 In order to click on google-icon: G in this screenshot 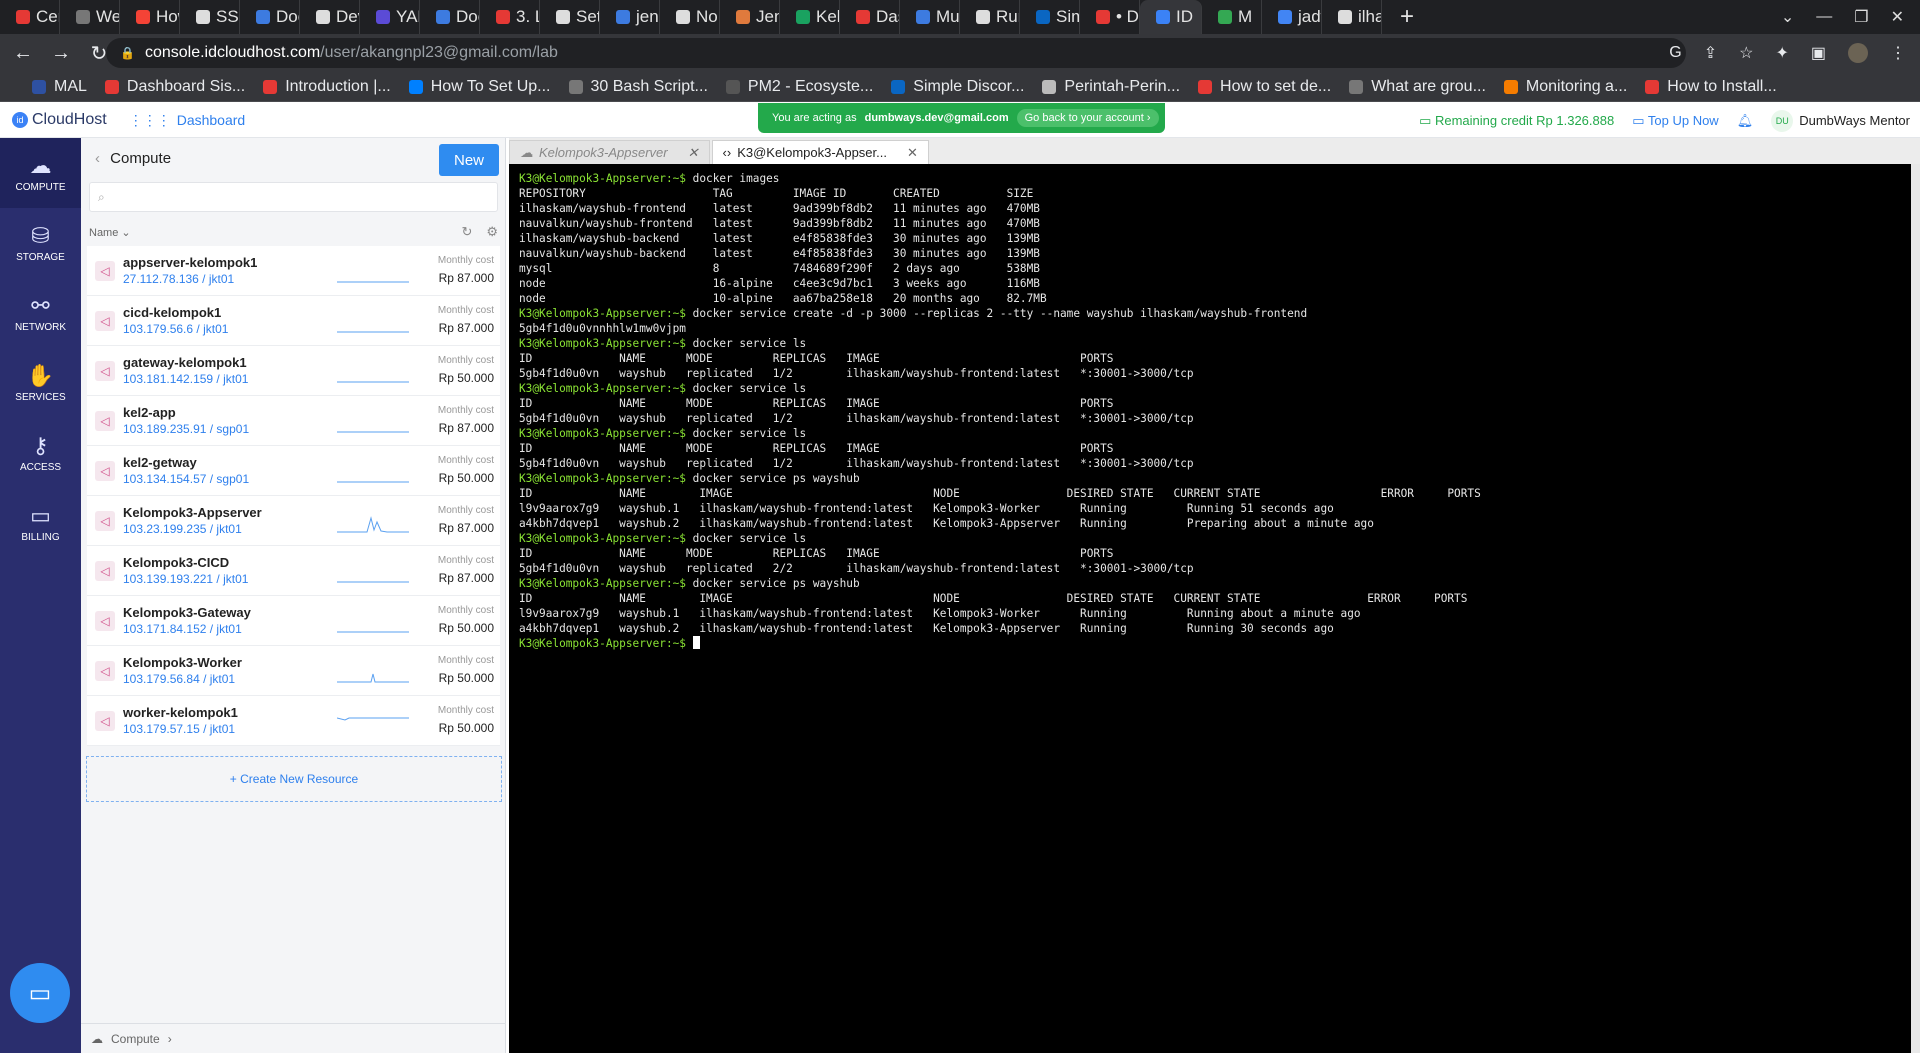, I will do `click(1675, 53)`.